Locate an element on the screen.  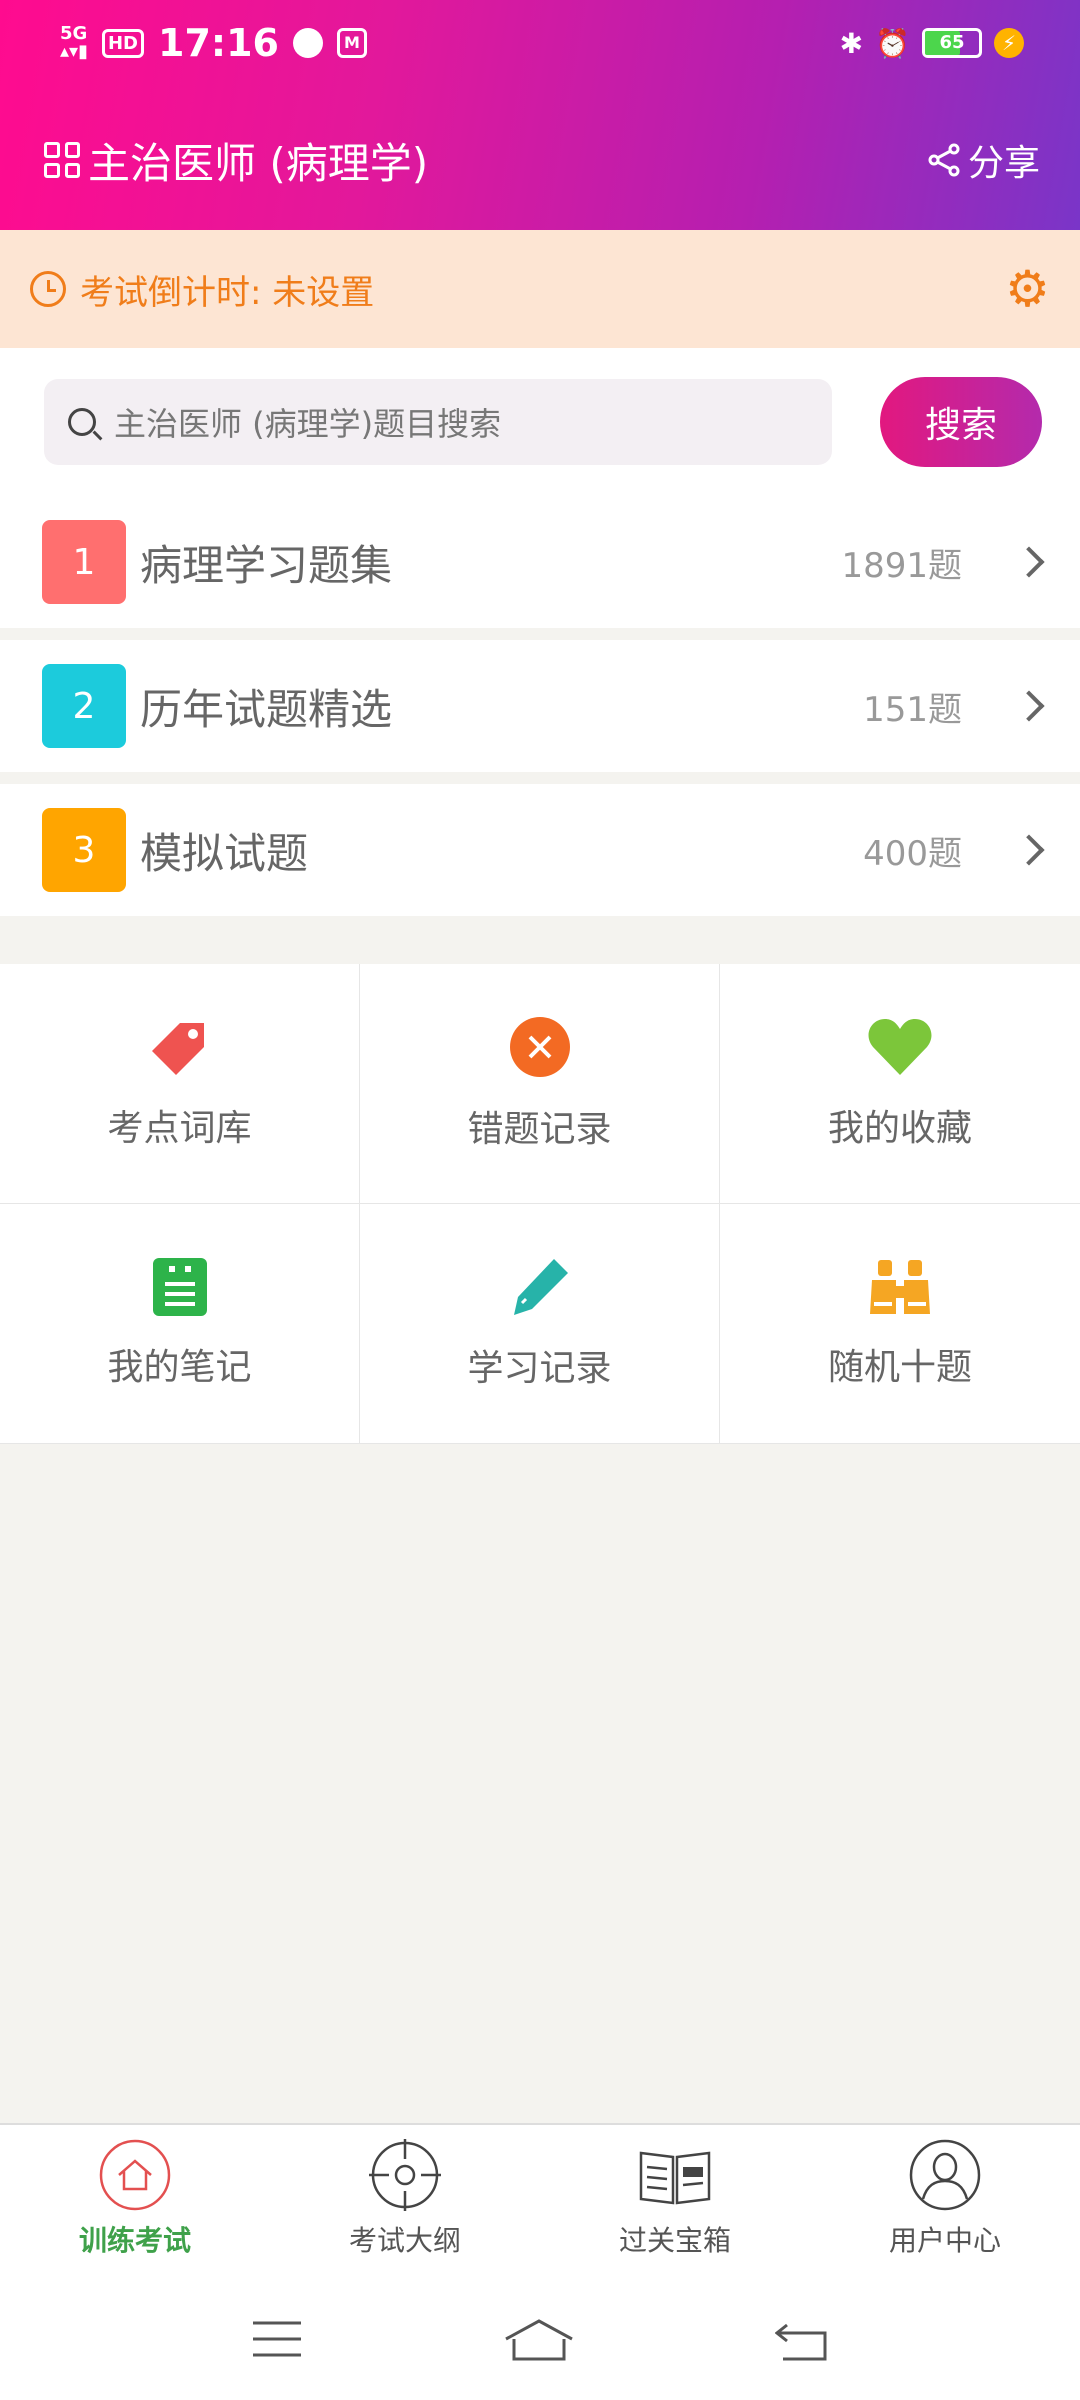
category-item: 1 病理学习题集 1891题 is located at coordinates (540, 562).